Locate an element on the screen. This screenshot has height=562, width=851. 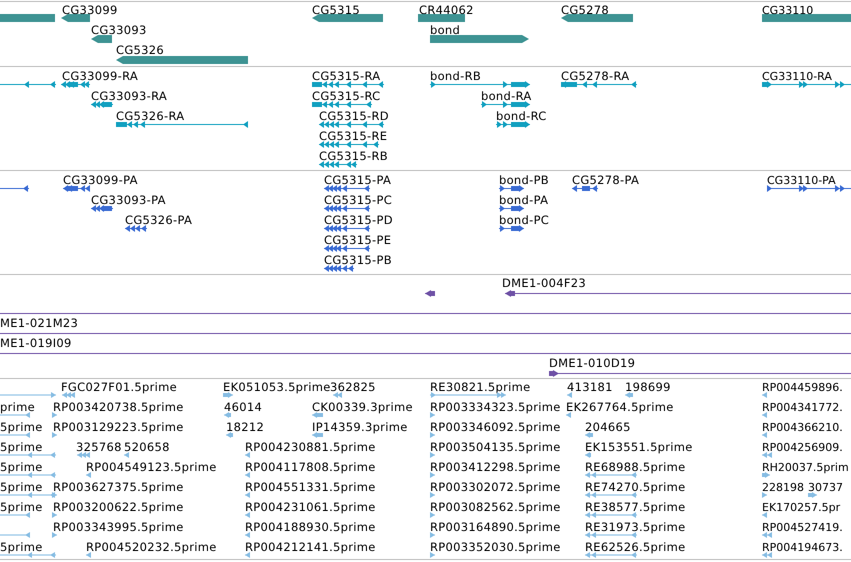
feature-label: 18212 is located at coordinates (245, 427).